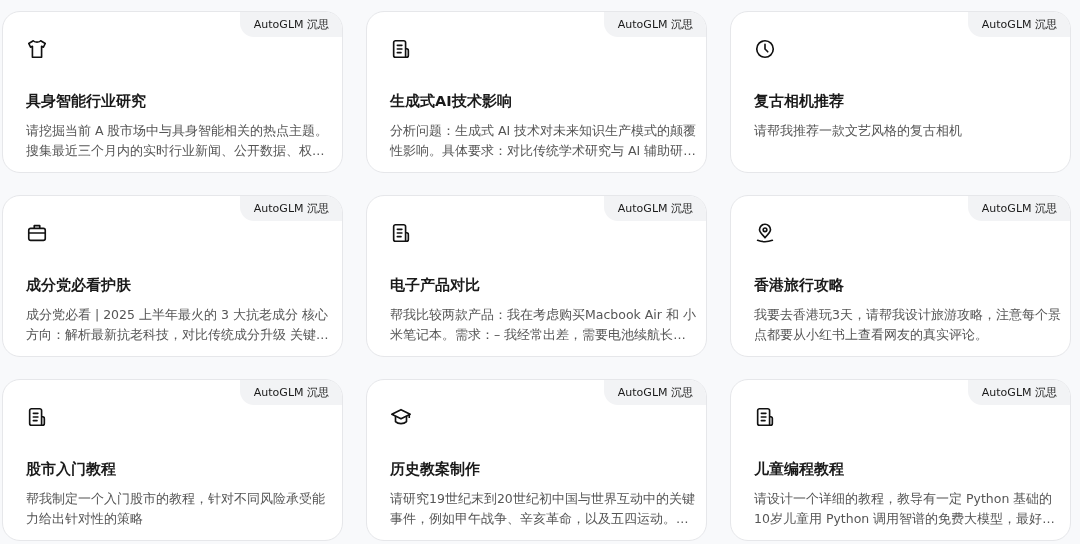 The image size is (1080, 544). I want to click on card-title: 历史教案制作, so click(435, 469).